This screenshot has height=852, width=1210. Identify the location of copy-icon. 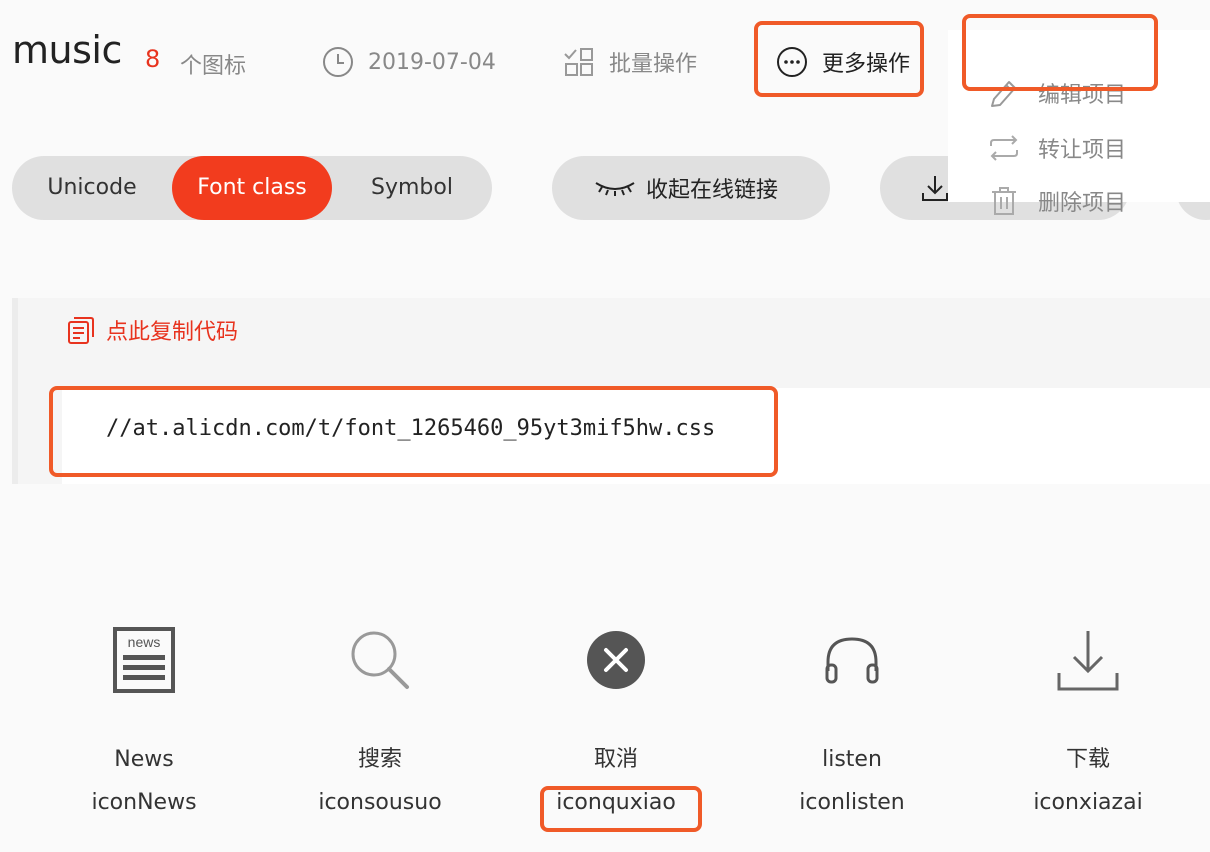
(81, 330).